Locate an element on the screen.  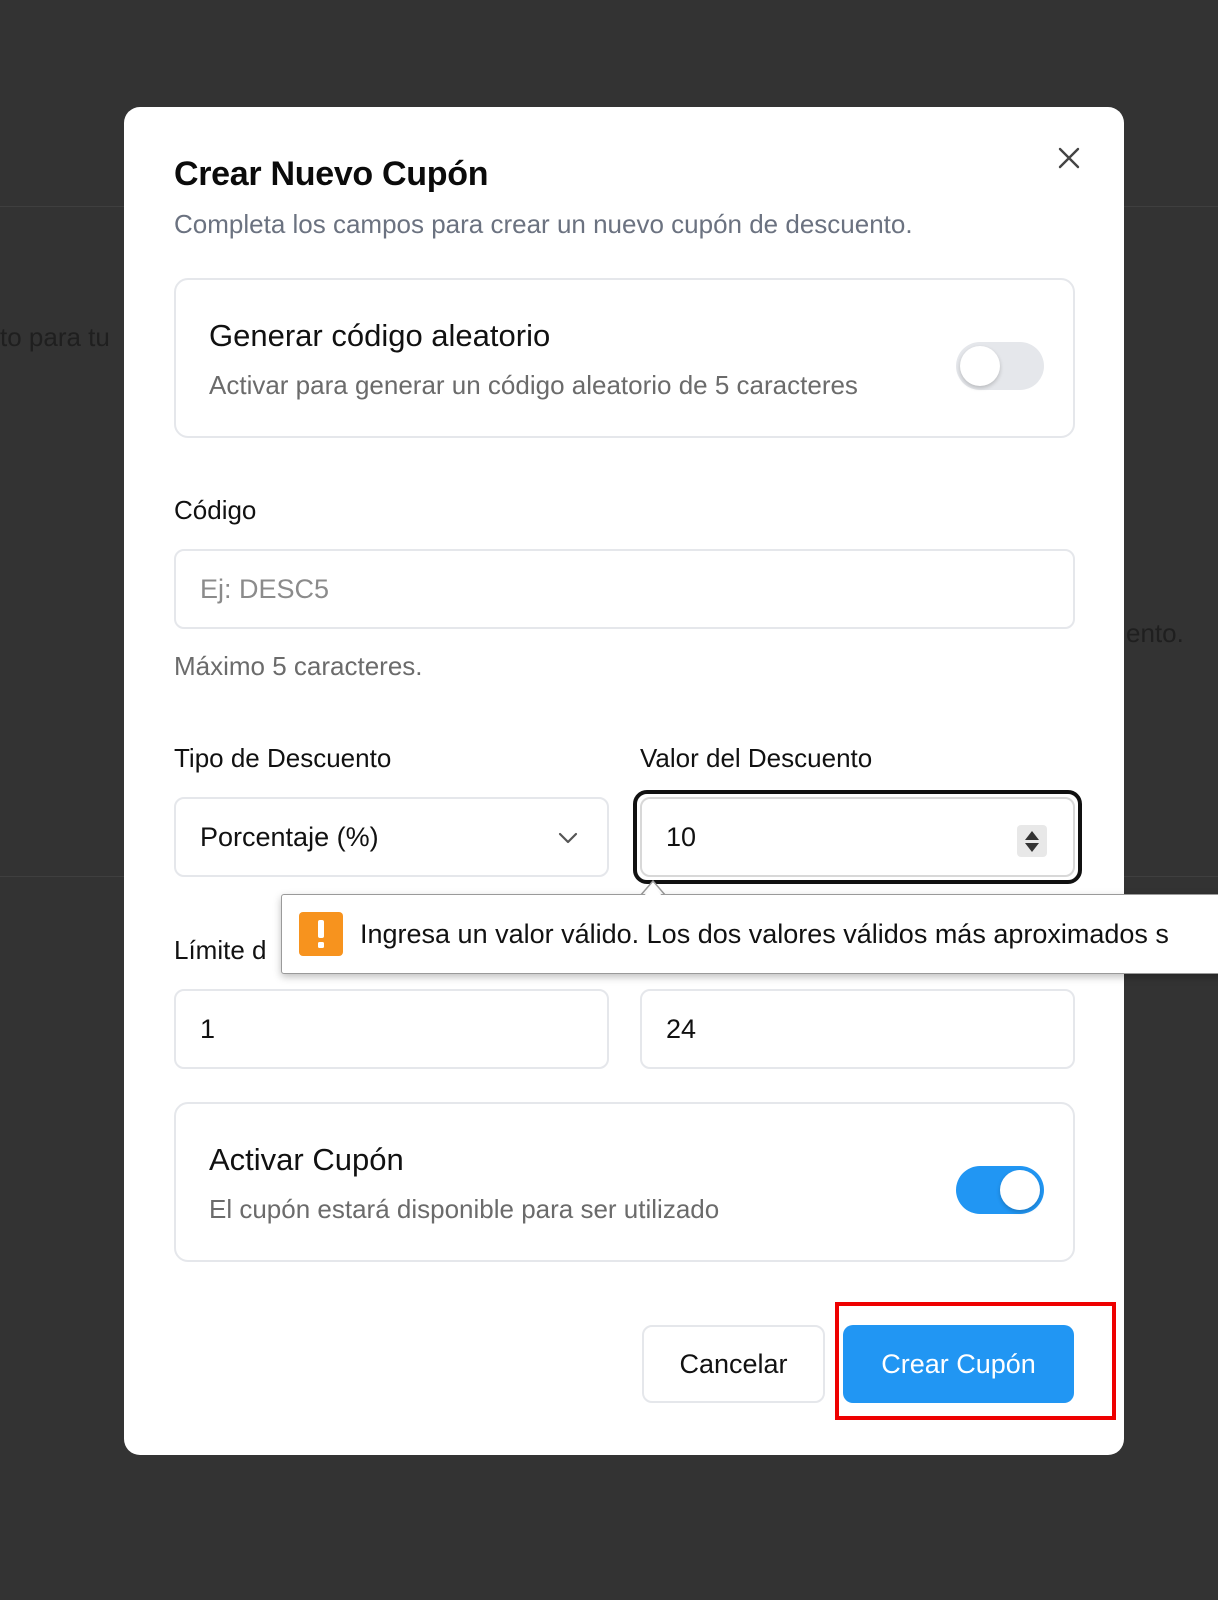
activate-coupon-toggle is located at coordinates (1000, 1190).